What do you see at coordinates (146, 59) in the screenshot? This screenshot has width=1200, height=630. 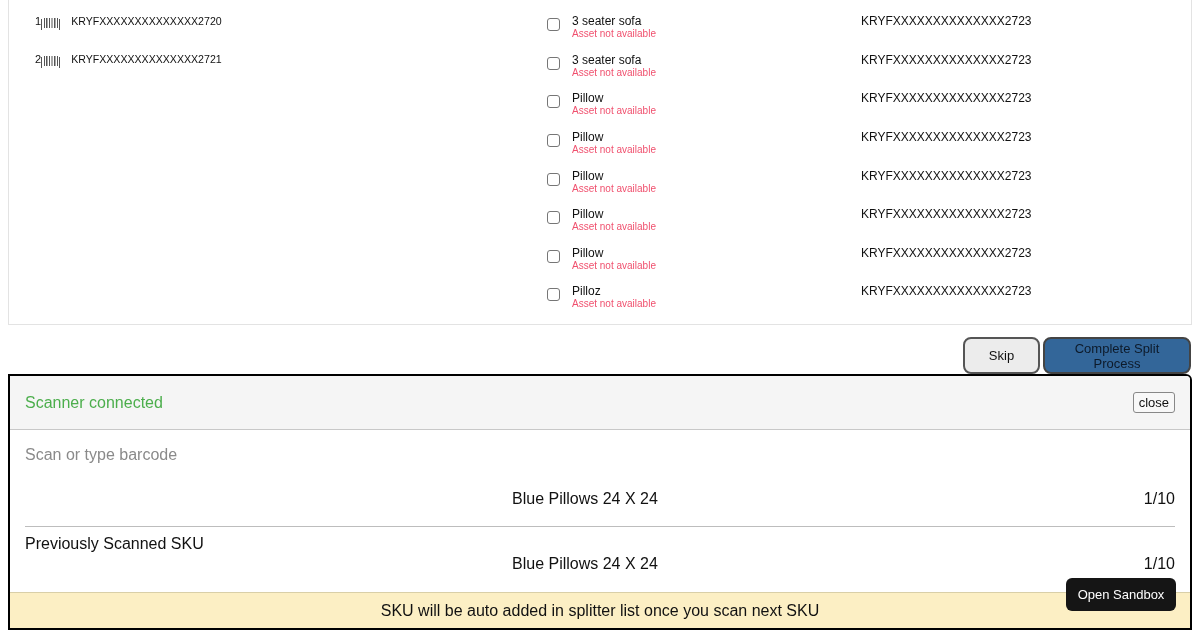 I see `barcode-text: KRYFXXXXXXXXXXXXXX2721` at bounding box center [146, 59].